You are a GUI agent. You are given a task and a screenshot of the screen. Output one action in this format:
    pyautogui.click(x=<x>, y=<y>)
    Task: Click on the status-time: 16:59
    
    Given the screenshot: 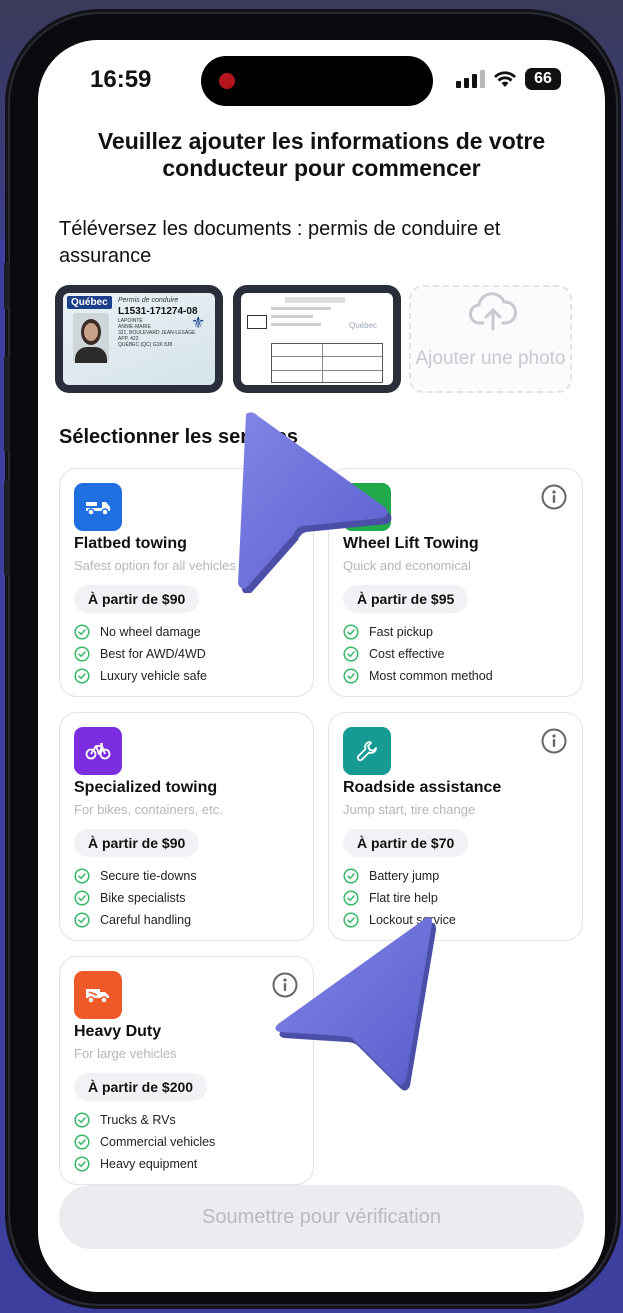 What is the action you would take?
    pyautogui.click(x=121, y=79)
    